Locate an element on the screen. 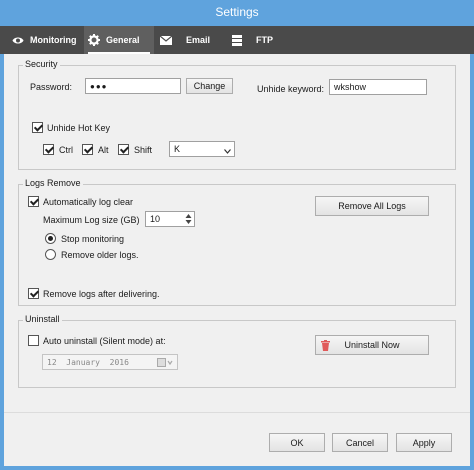 This screenshot has width=474, height=470. hotkey-select: K is located at coordinates (202, 149).